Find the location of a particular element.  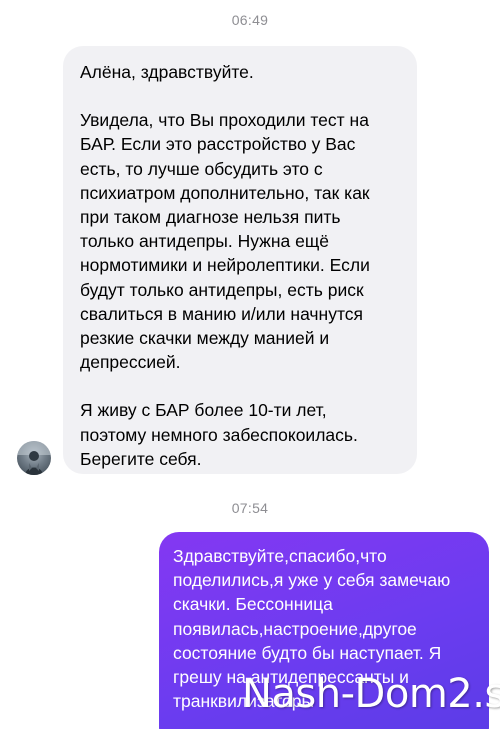

sender-avatar is located at coordinates (34, 458).